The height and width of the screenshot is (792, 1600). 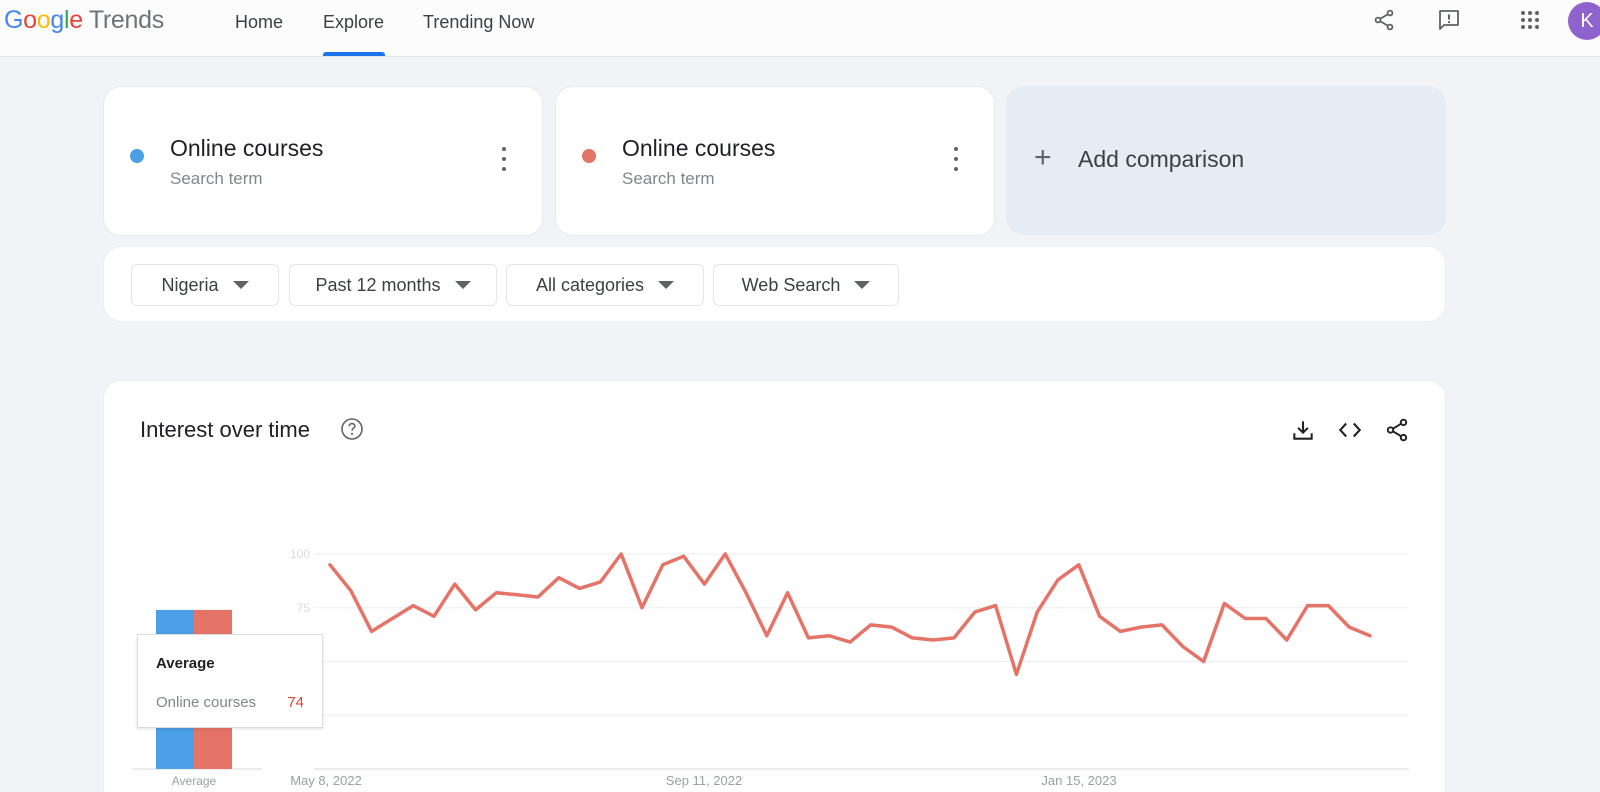 What do you see at coordinates (478, 22) in the screenshot?
I see `nav-tab-trending-now: Trending Now` at bounding box center [478, 22].